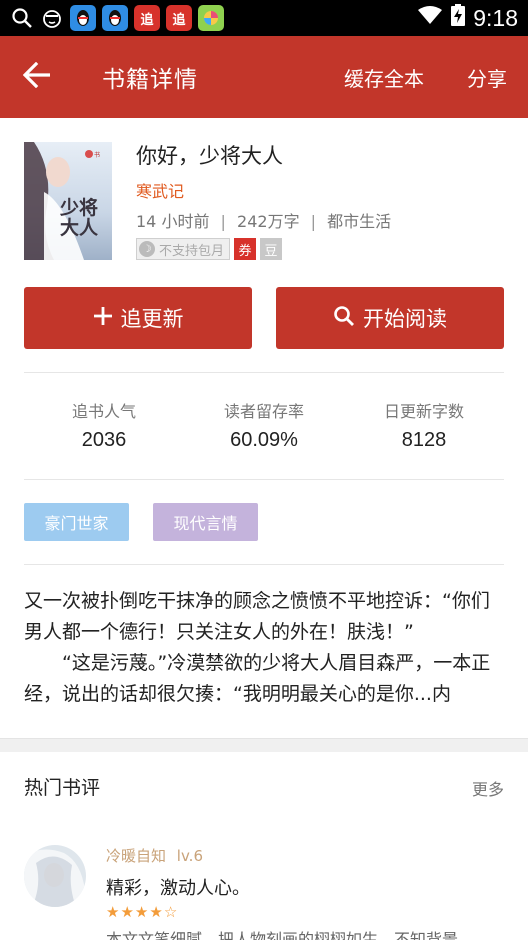 This screenshot has width=528, height=940. I want to click on category-tag: 现代言情, so click(205, 522).